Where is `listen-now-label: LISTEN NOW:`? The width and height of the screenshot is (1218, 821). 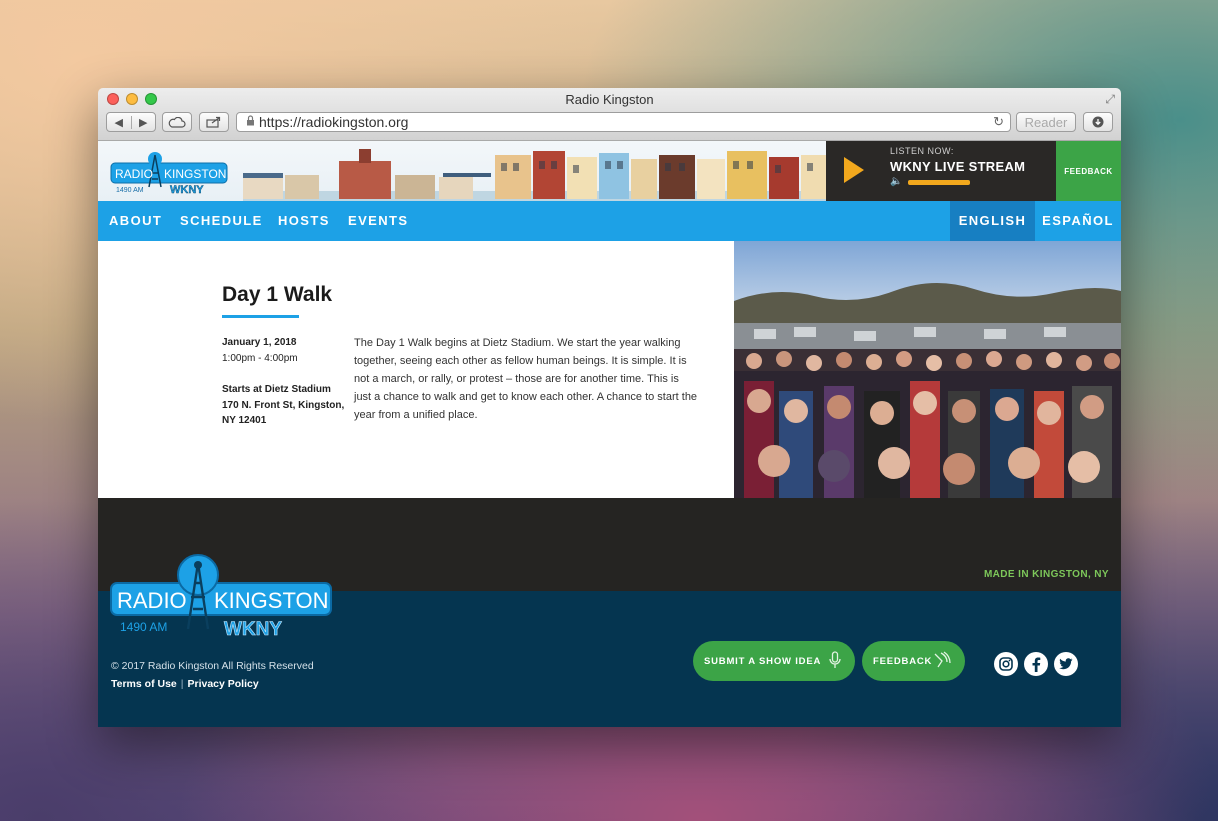 listen-now-label: LISTEN NOW: is located at coordinates (922, 151).